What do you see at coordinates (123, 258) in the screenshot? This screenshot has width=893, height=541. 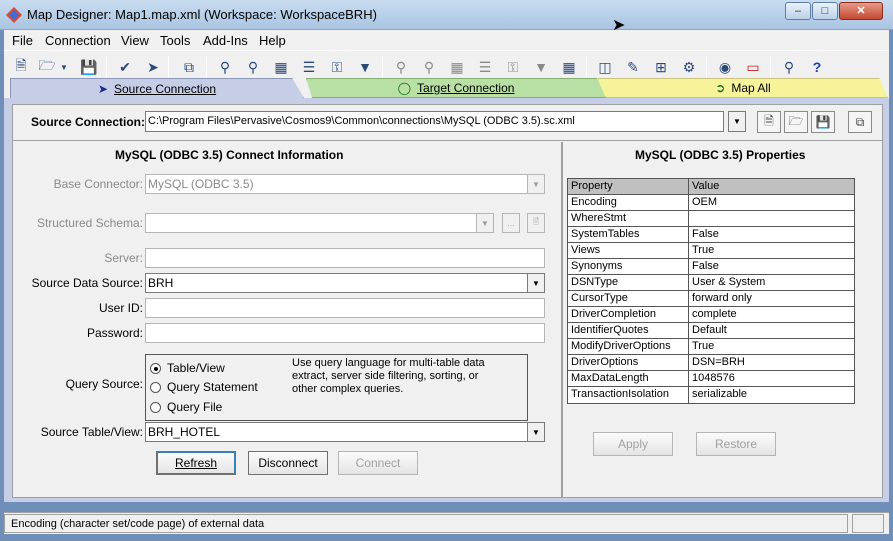 I see `server-label: Server:` at bounding box center [123, 258].